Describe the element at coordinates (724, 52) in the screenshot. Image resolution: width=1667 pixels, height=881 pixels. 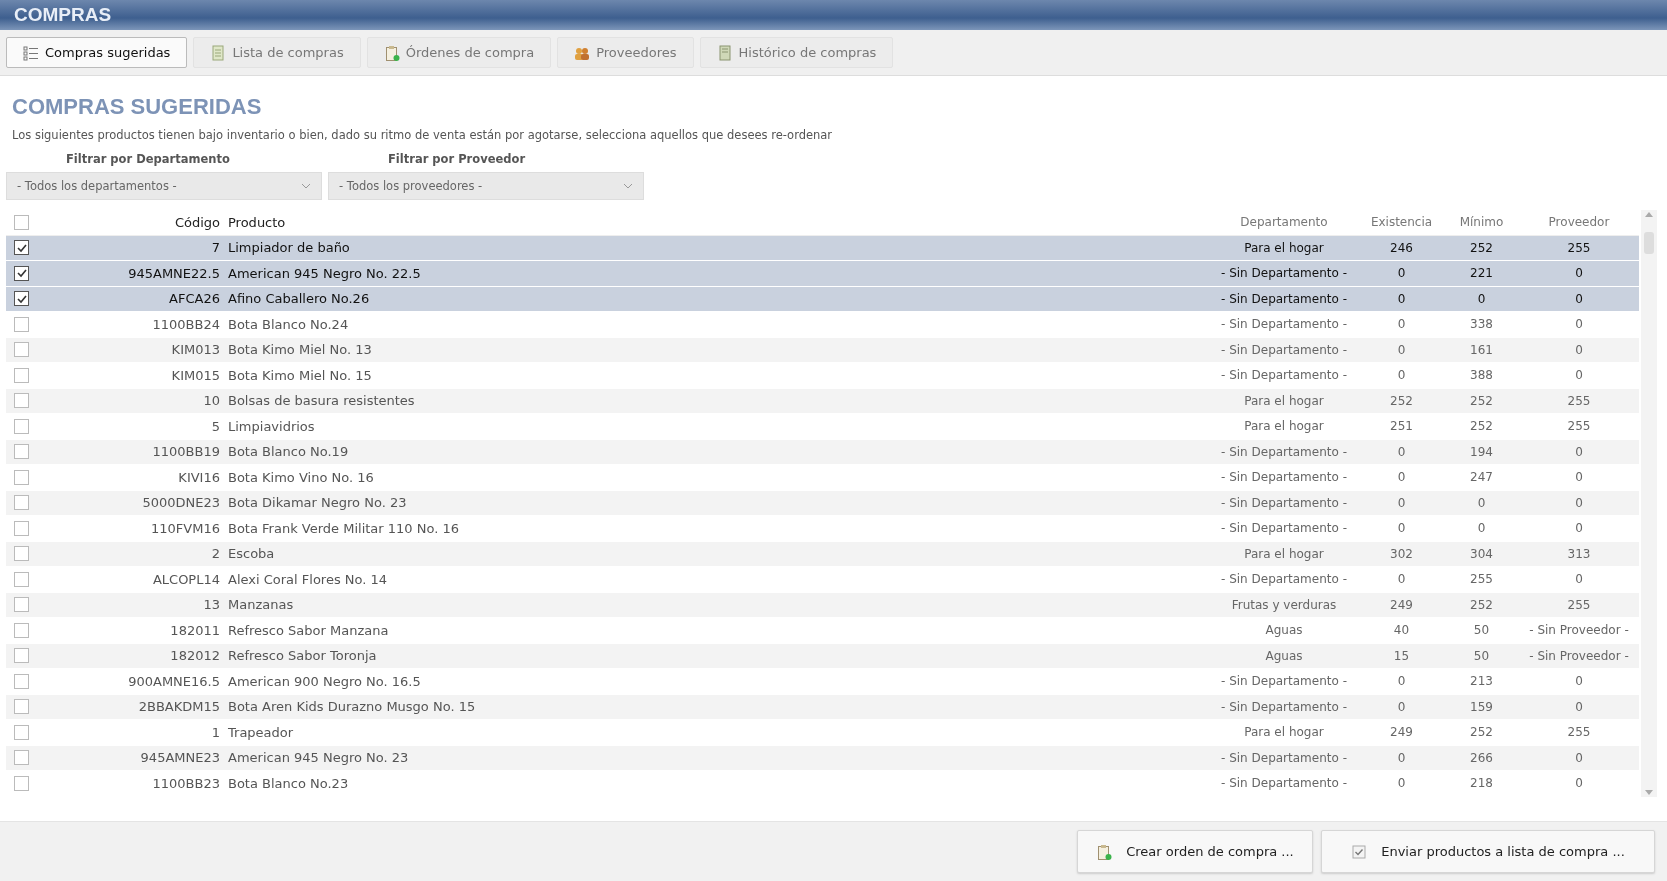
I see `book-icon` at that location.